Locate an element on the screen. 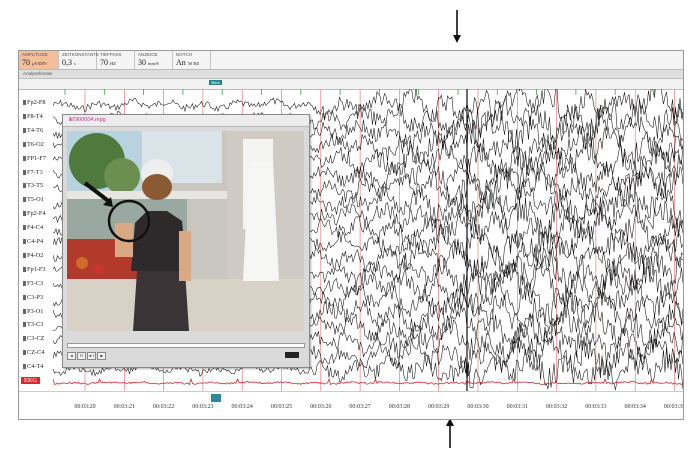 Image resolution: width=700 pixels, height=458 pixels. channel-label: T5-O1 is located at coordinates (33, 199).